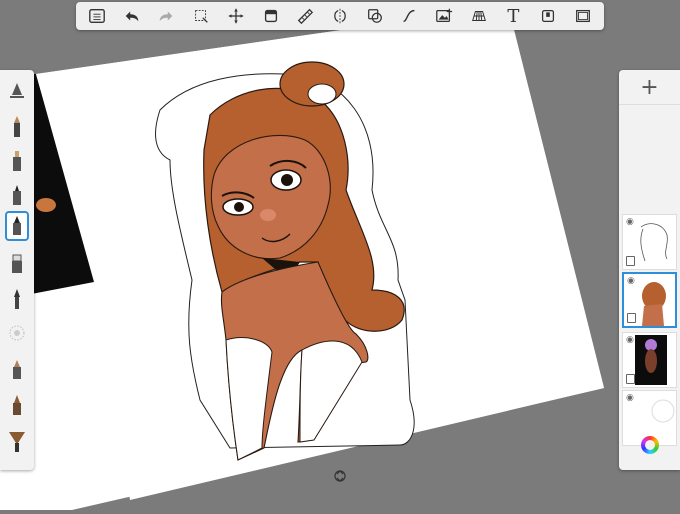 The width and height of the screenshot is (680, 514). What do you see at coordinates (17, 369) in the screenshot?
I see `blender-icon` at bounding box center [17, 369].